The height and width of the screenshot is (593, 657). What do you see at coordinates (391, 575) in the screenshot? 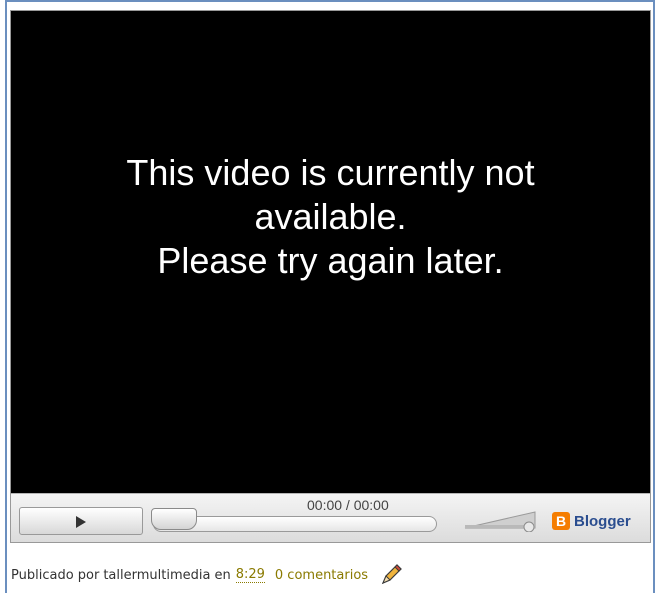
I see `pencil-icon` at bounding box center [391, 575].